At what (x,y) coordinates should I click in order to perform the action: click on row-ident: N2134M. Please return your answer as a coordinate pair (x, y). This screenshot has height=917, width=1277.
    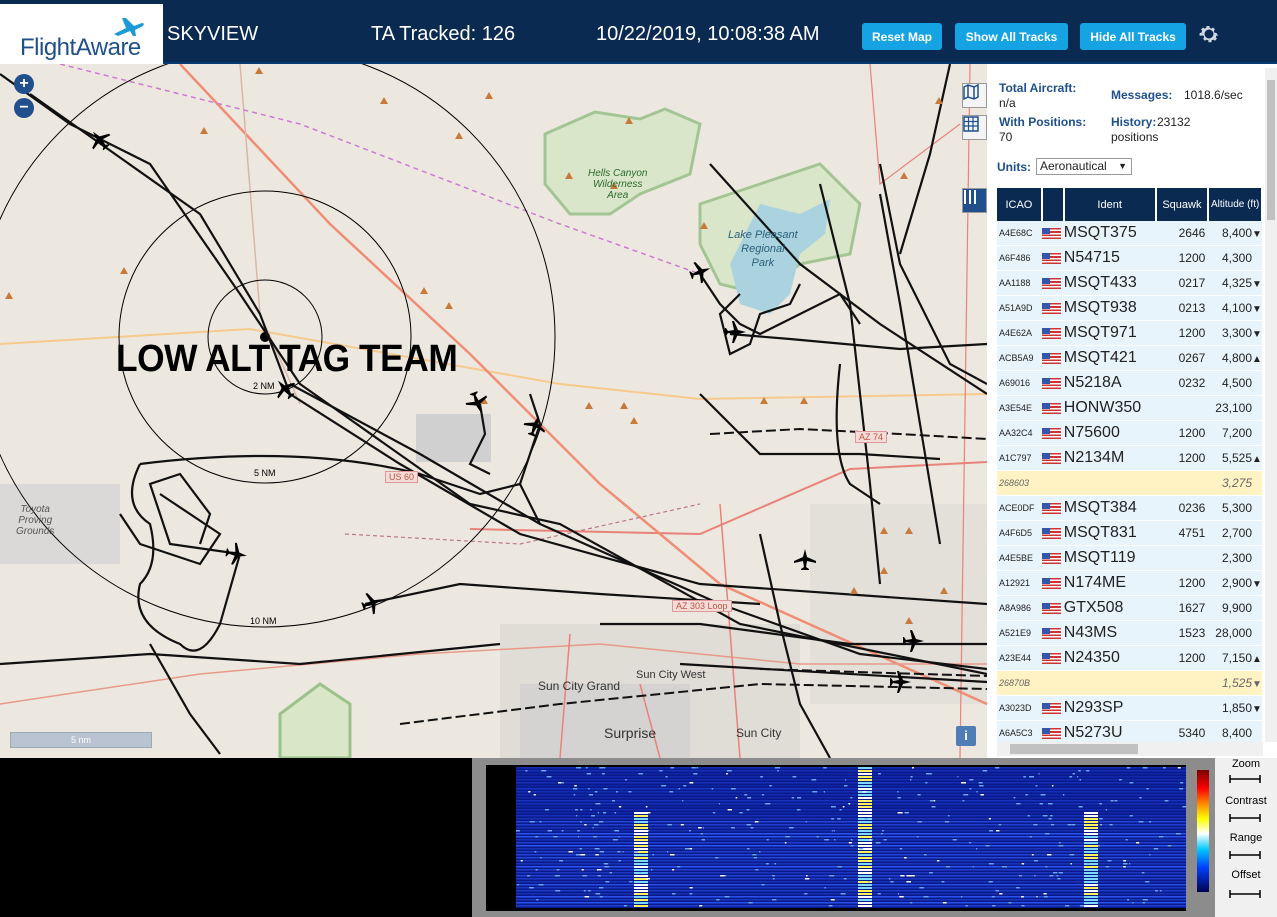
    Looking at the image, I should click on (1109, 458).